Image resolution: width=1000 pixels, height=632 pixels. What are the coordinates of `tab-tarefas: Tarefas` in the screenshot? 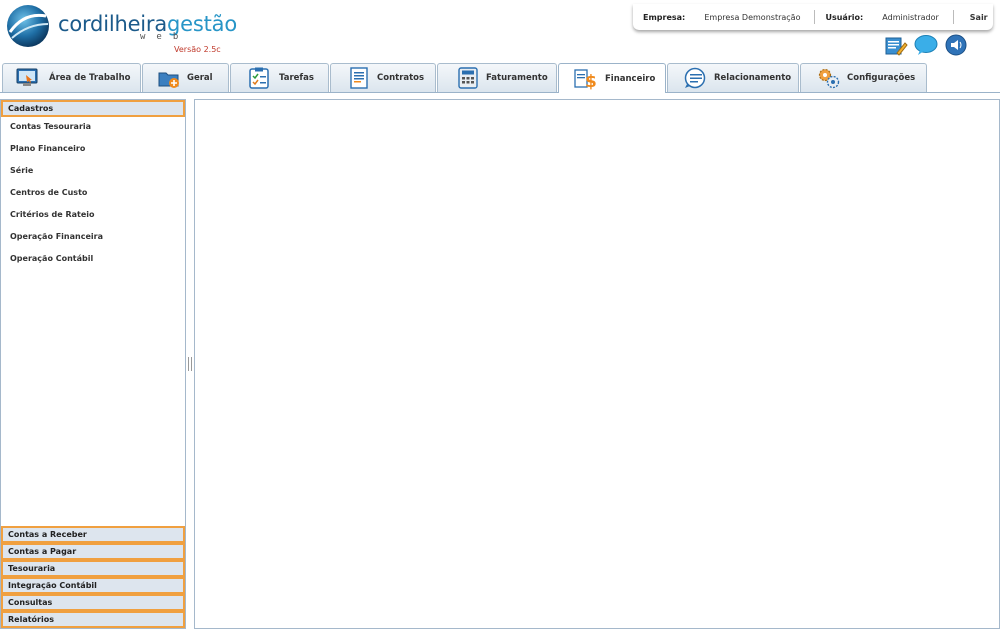 It's located at (279, 77).